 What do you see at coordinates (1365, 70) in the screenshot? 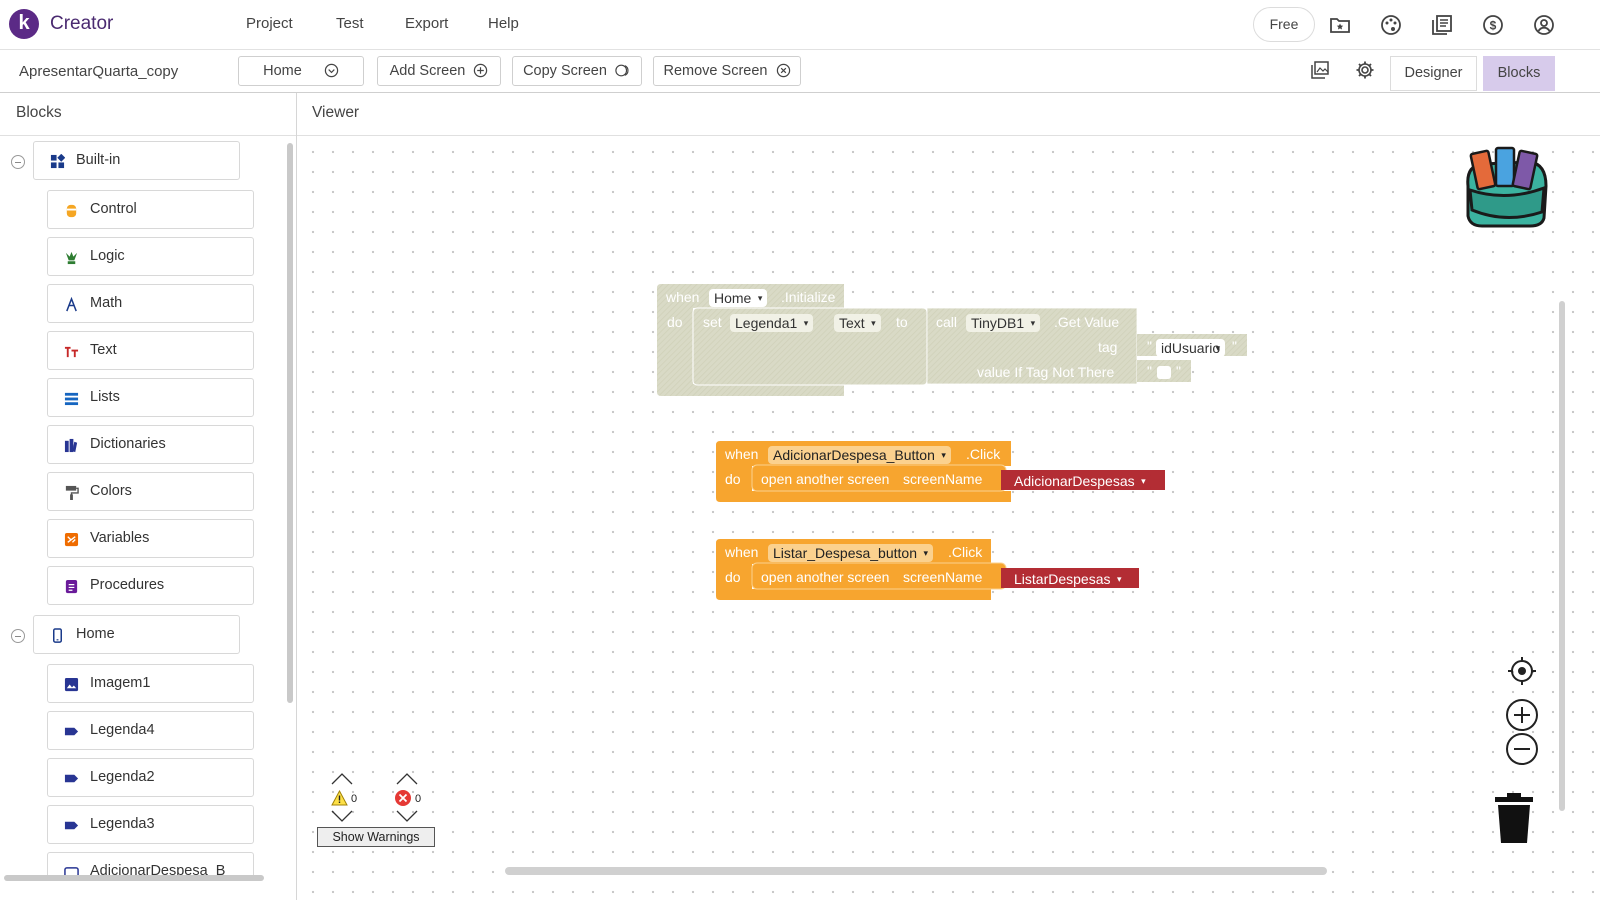
I see `gear-icon` at bounding box center [1365, 70].